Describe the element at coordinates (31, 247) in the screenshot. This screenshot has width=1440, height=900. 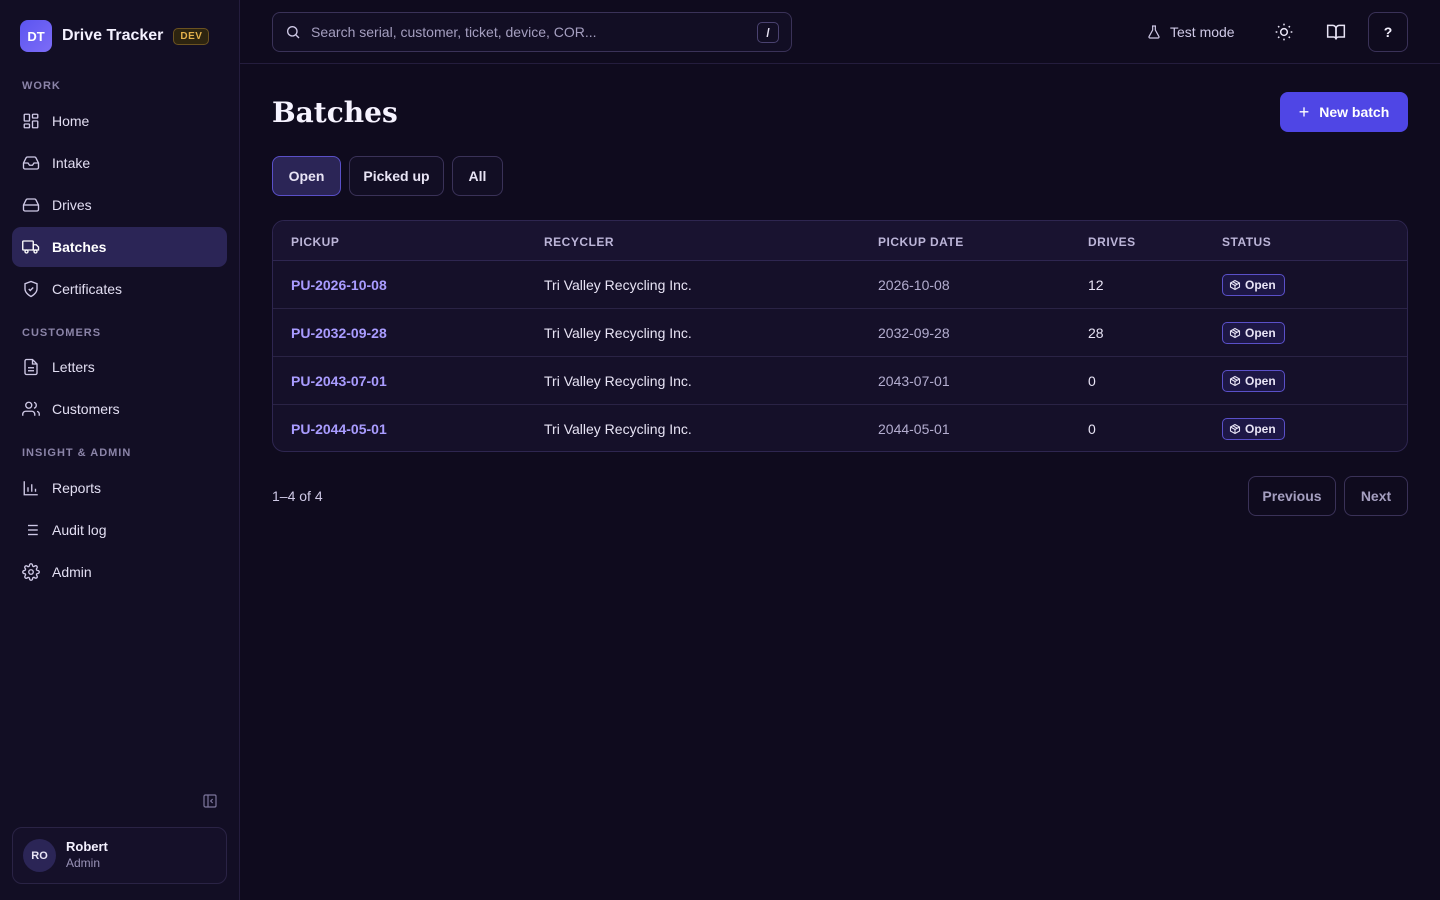
I see `truck-icon` at that location.